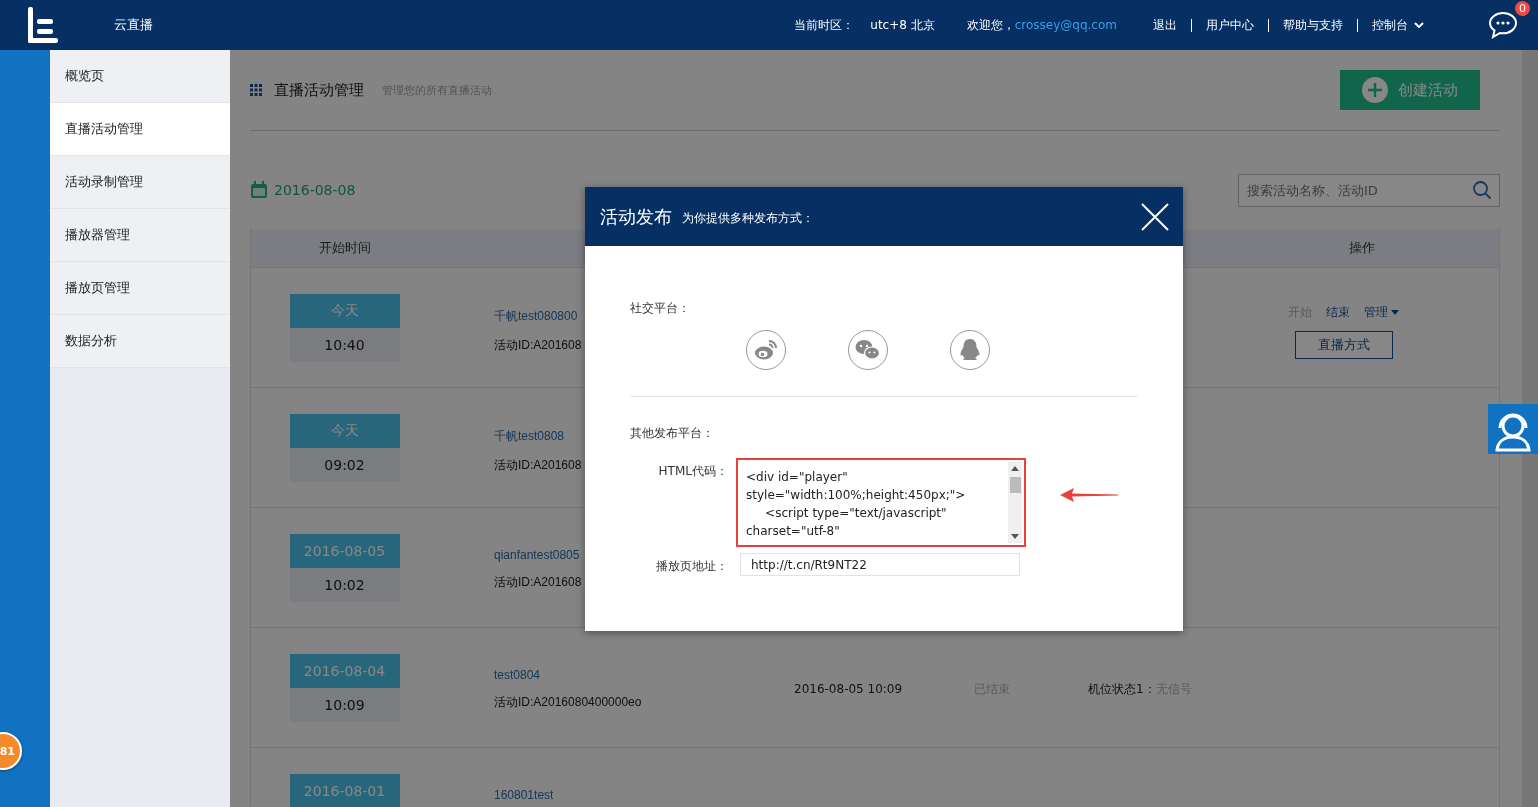  Describe the element at coordinates (672, 433) in the screenshot. I see `other-platforms-label: 其他发布平台：` at that location.